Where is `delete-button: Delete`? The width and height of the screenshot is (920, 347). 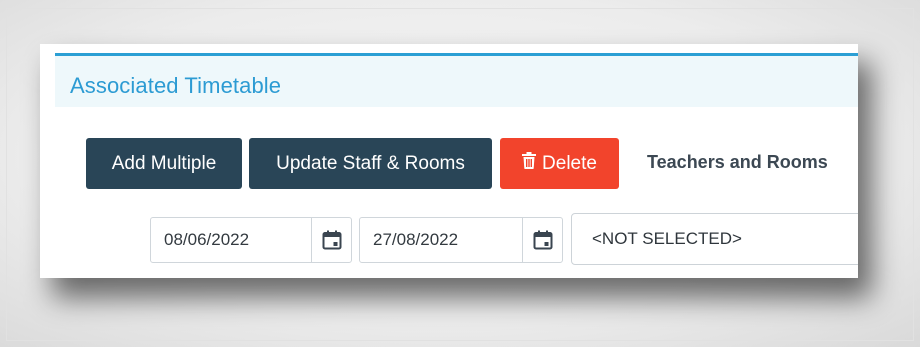
delete-button: Delete is located at coordinates (559, 163).